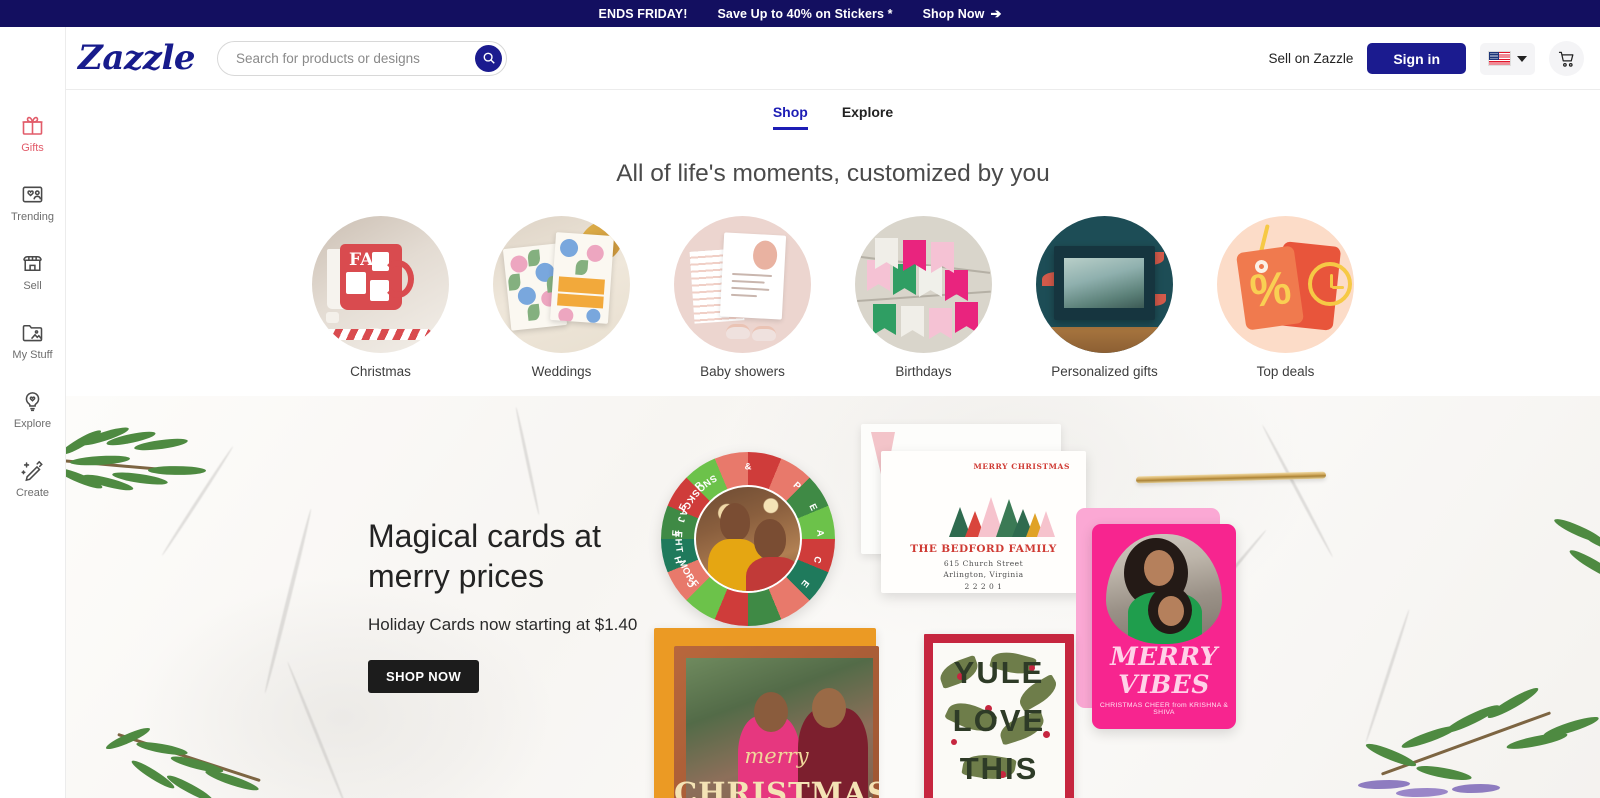  What do you see at coordinates (1164, 709) in the screenshot?
I see `merry-vibes-subtext: CHRISTMAS CHEER from KRISHNA & SHIVA` at bounding box center [1164, 709].